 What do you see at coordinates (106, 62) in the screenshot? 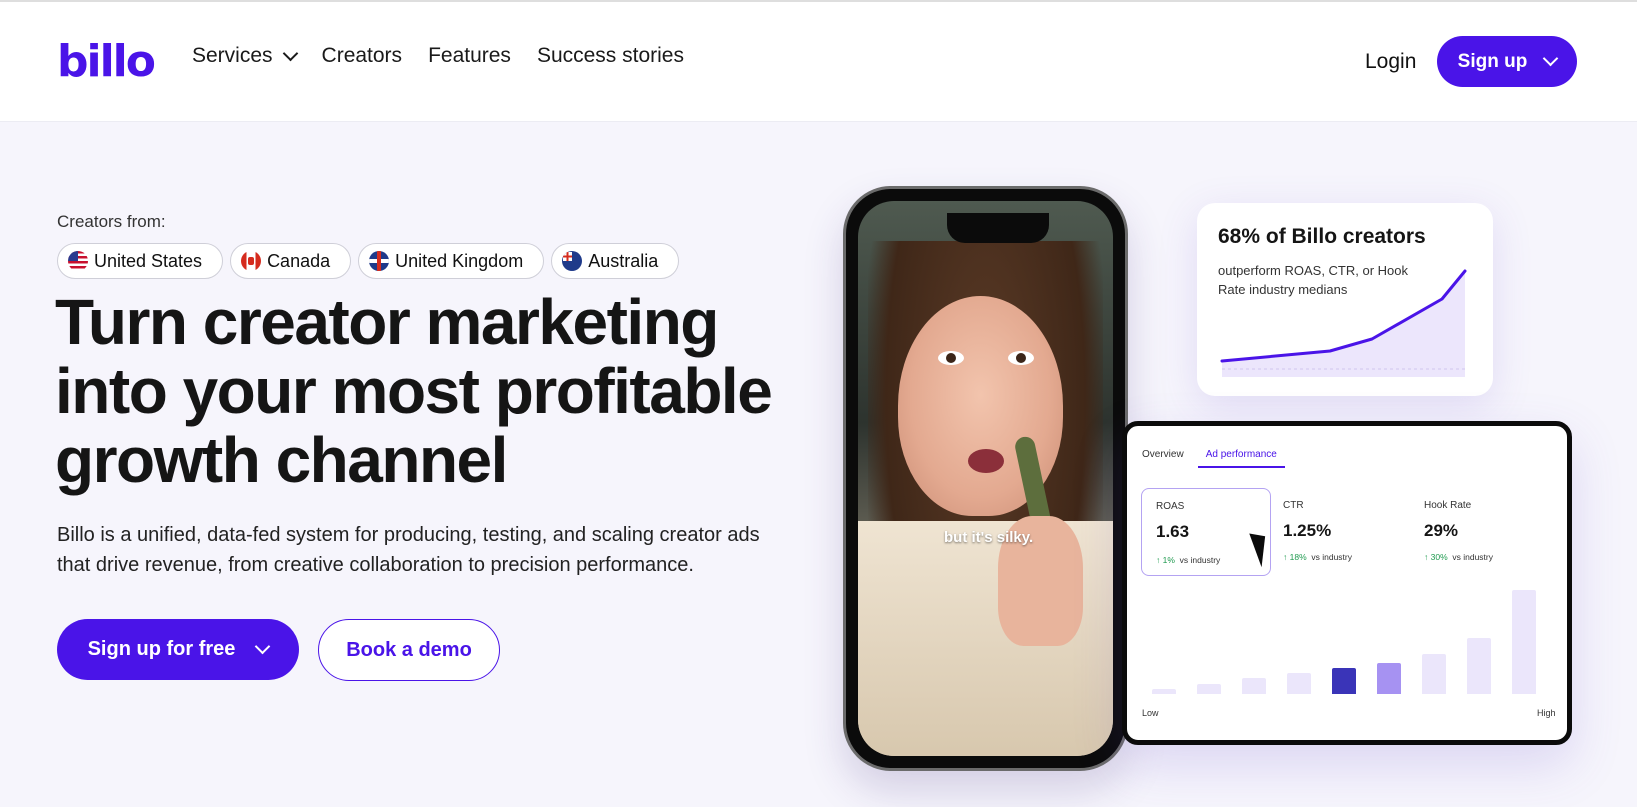
I see `billo-logo: billo` at bounding box center [106, 62].